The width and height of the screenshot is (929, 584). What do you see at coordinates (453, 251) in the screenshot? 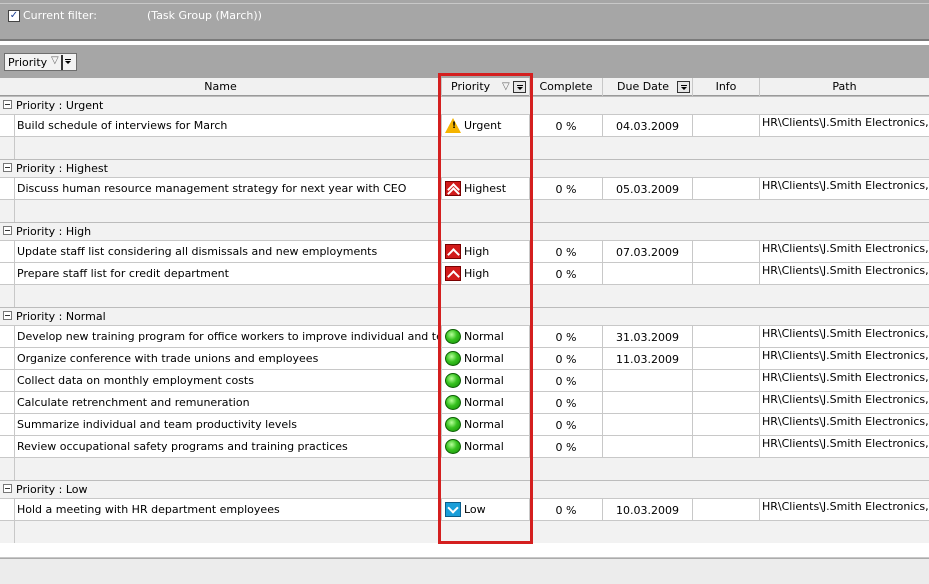
I see `high-icon` at bounding box center [453, 251].